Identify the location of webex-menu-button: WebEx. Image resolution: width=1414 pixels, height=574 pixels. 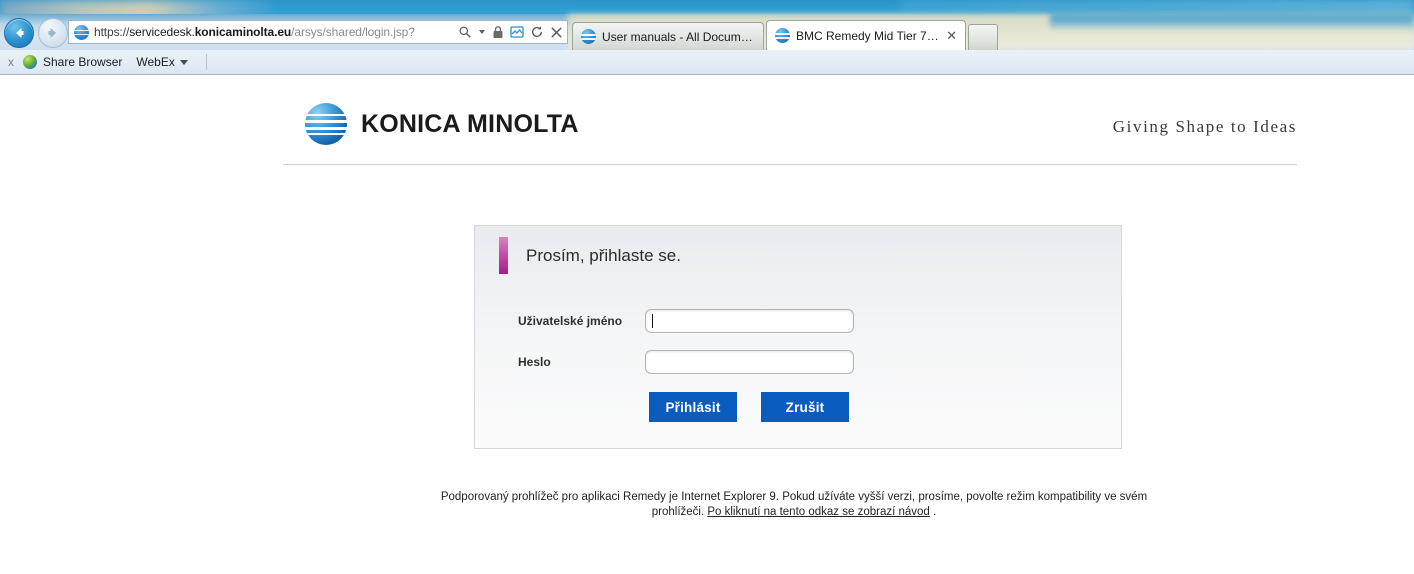
(162, 62).